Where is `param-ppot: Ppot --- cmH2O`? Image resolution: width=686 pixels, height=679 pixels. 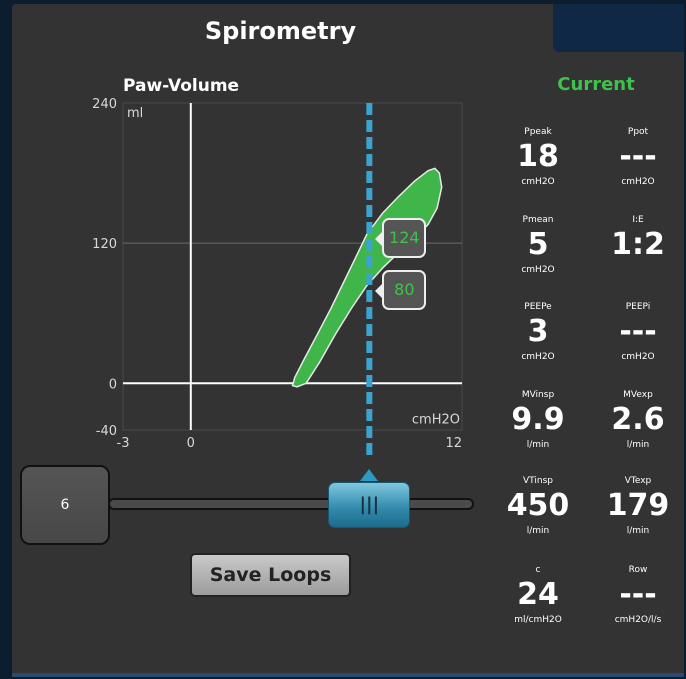 param-ppot: Ppot --- cmH2O is located at coordinates (638, 157).